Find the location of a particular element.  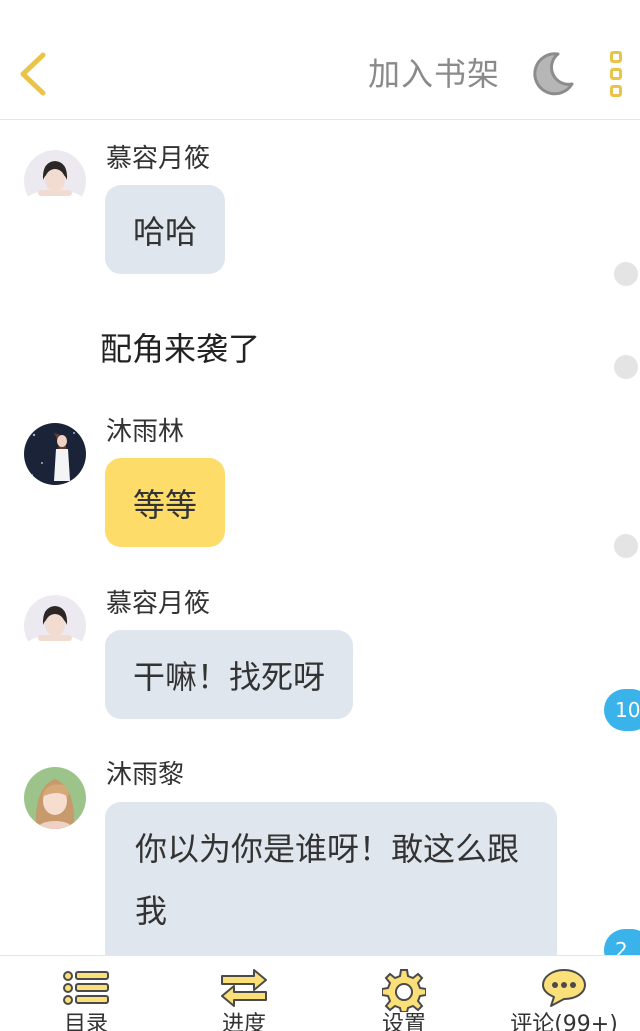

top-bar: 加入书架 is located at coordinates (320, 60).